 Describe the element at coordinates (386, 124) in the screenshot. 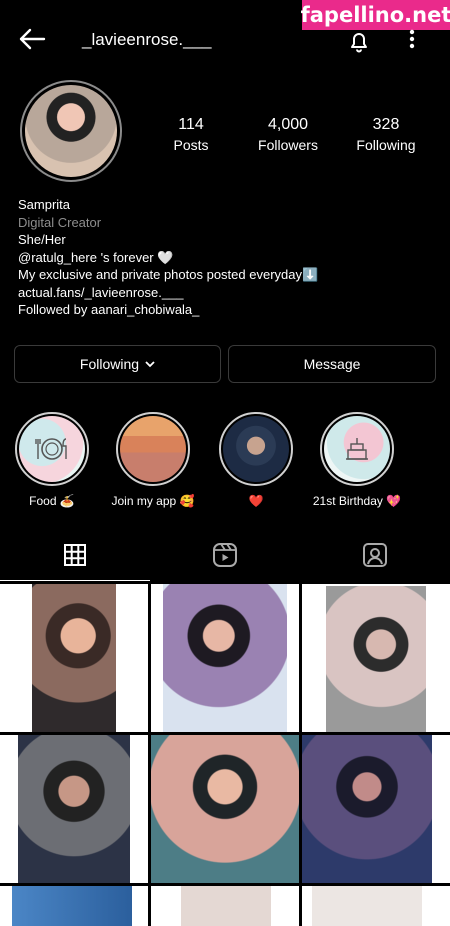

I see `following-count: 328` at that location.